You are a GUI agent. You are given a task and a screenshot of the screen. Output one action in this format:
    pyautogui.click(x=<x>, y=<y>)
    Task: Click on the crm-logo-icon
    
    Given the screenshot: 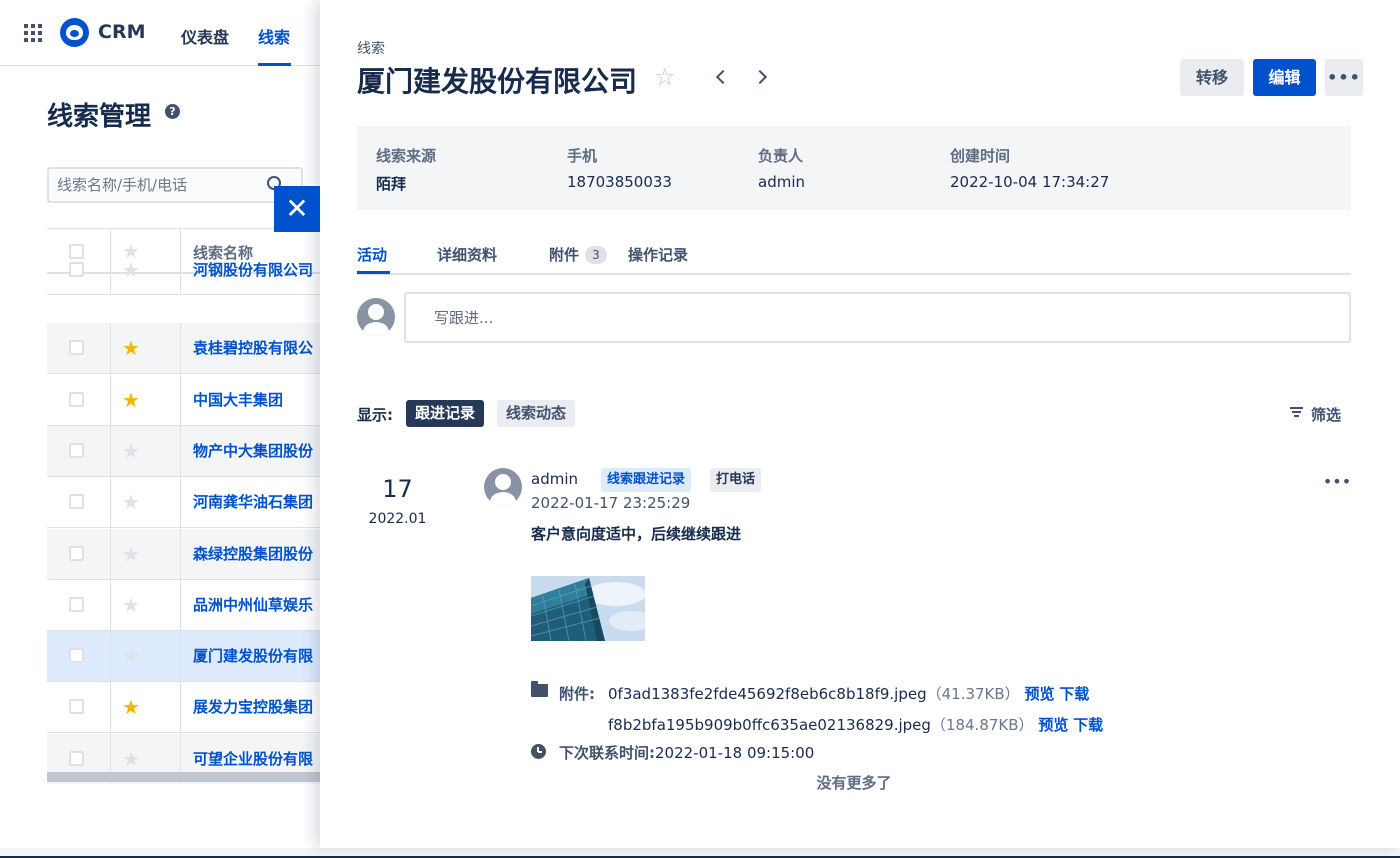 What is the action you would take?
    pyautogui.click(x=74, y=32)
    